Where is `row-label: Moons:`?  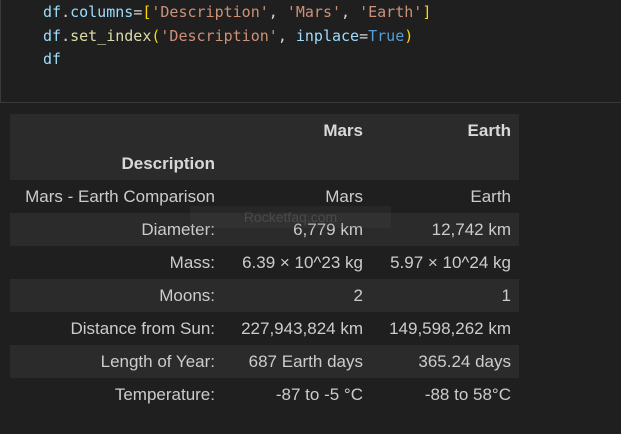 row-label: Moons: is located at coordinates (187, 295).